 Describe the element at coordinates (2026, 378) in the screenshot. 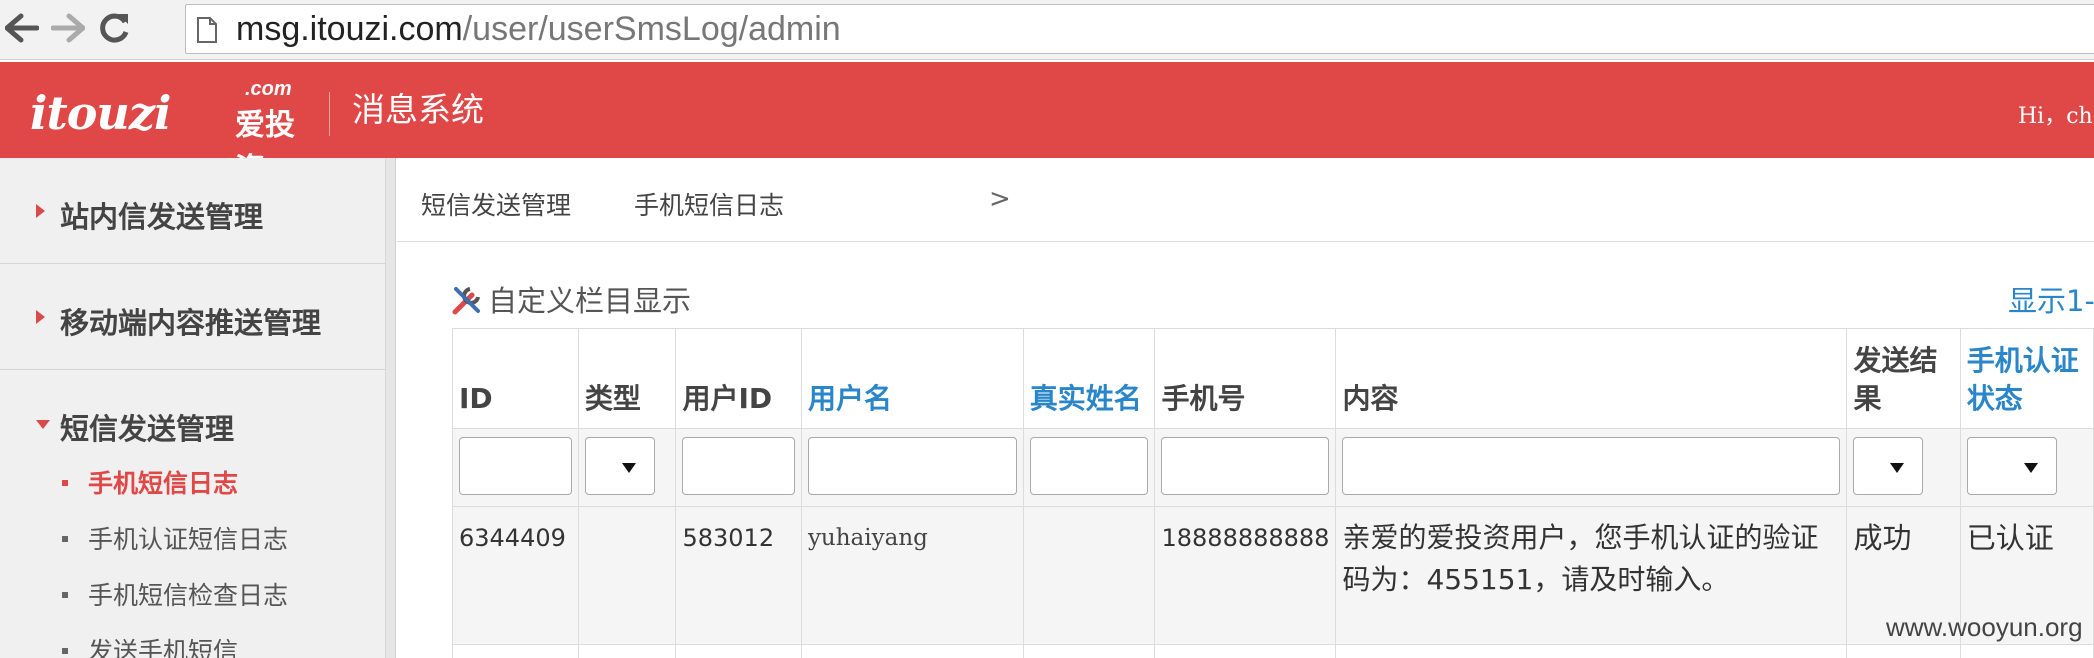

I see `column-header-verify-status: 手机认证状态` at that location.